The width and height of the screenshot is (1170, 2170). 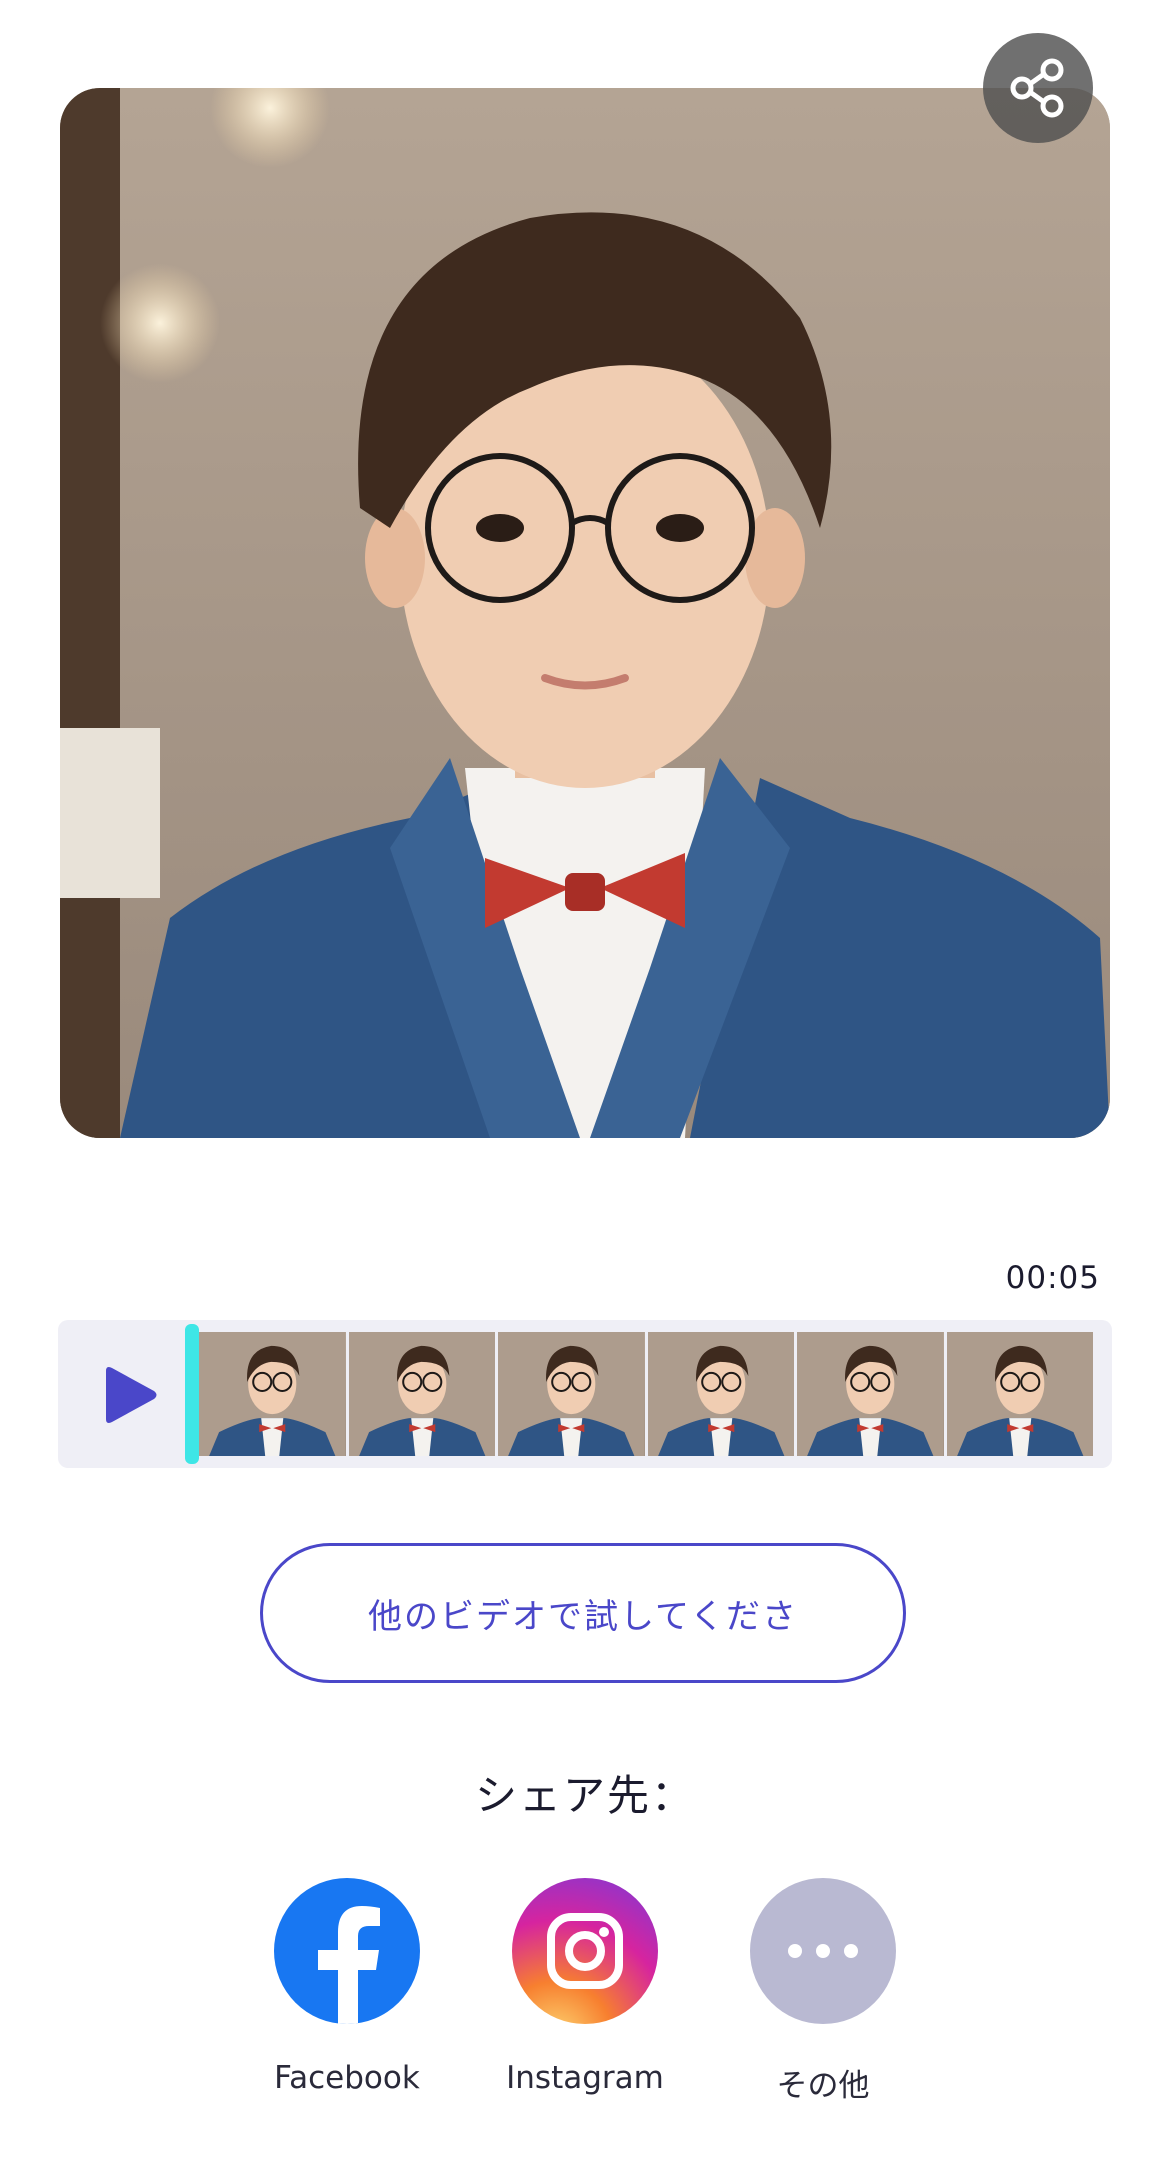 What do you see at coordinates (347, 2078) in the screenshot?
I see `share-option-label: Facebook` at bounding box center [347, 2078].